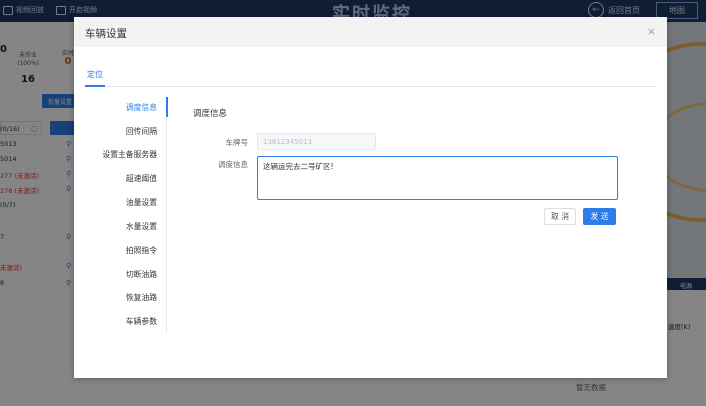  I want to click on menu-item: 拍照指令, so click(141, 250).